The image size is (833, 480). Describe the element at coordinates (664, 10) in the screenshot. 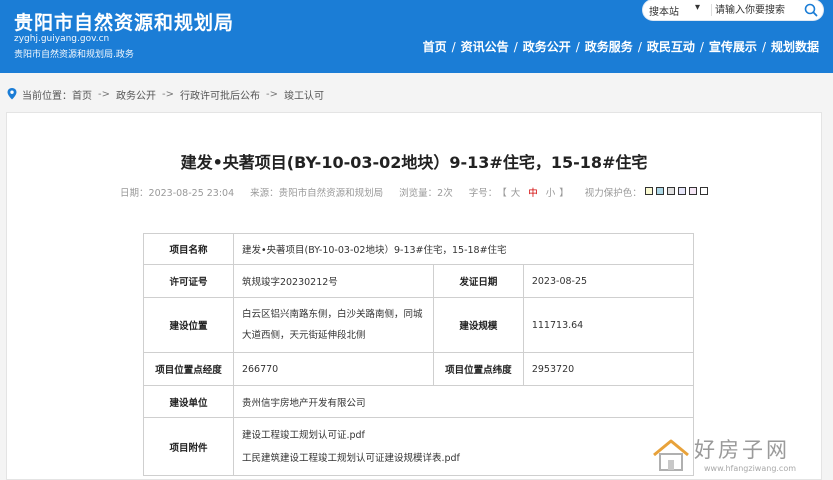

I see `search-scope-select: 搜本站` at that location.